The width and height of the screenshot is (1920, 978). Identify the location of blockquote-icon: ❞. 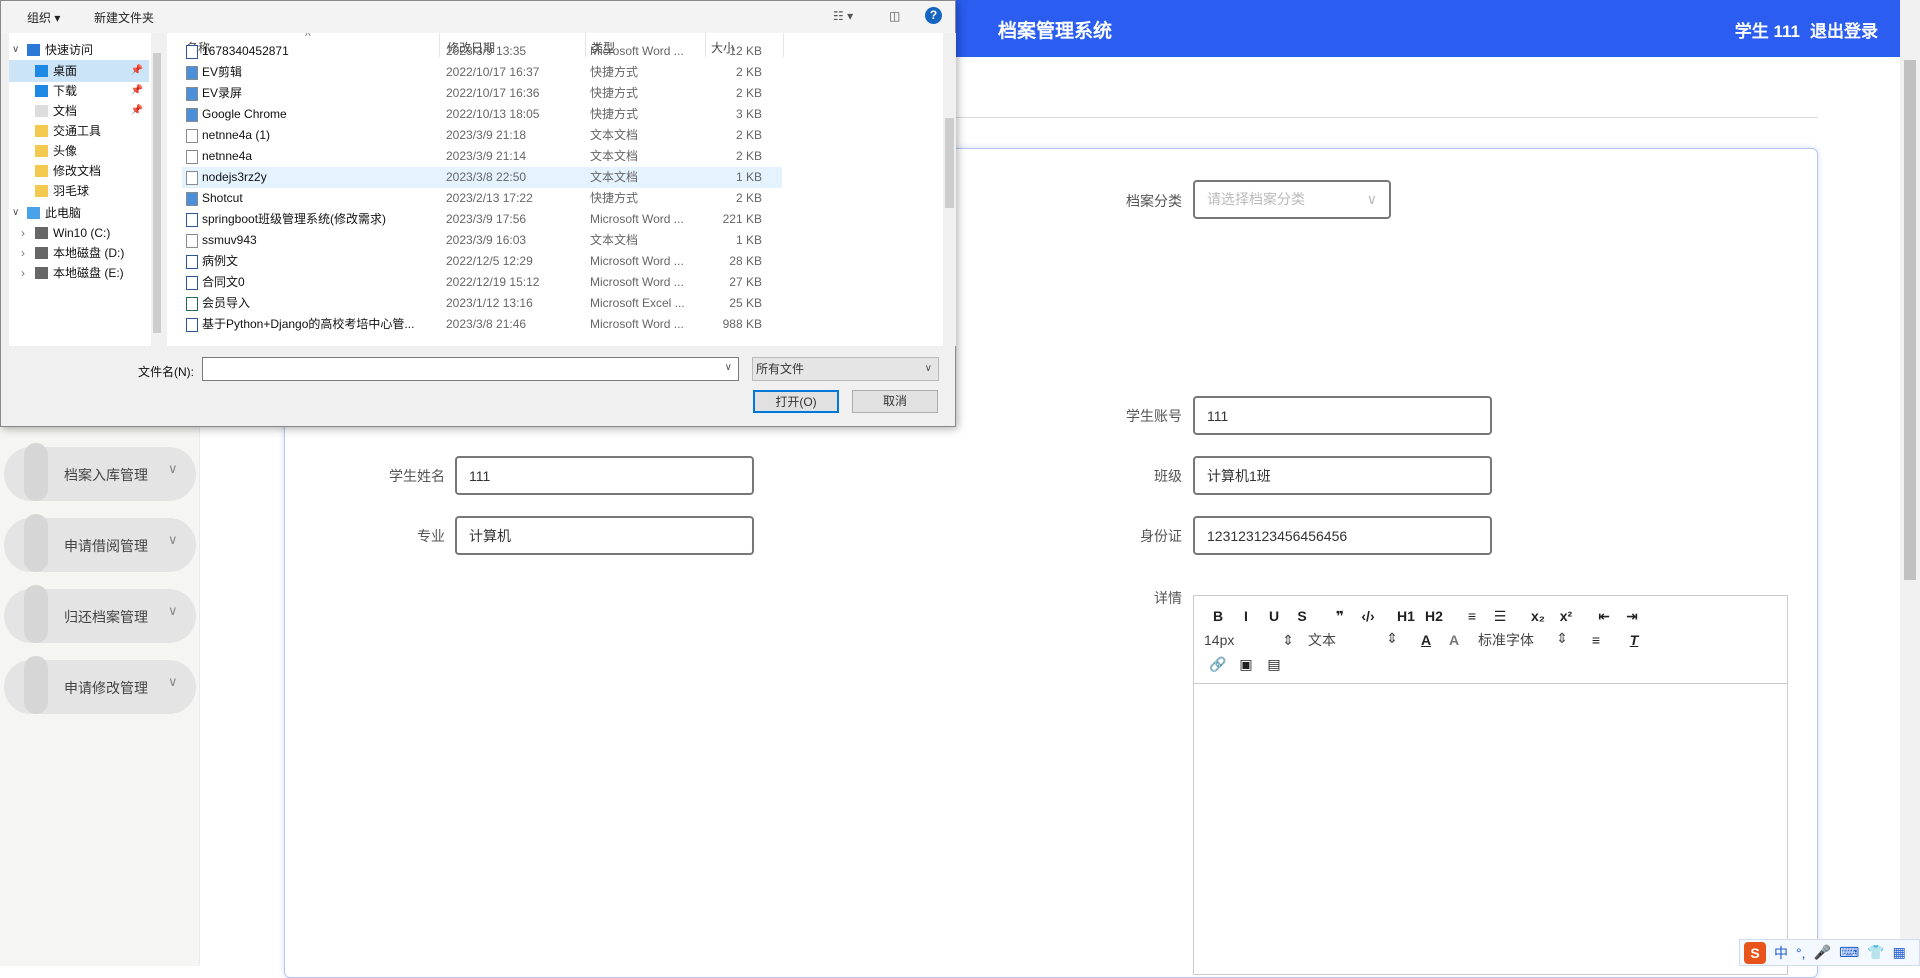
(1340, 616).